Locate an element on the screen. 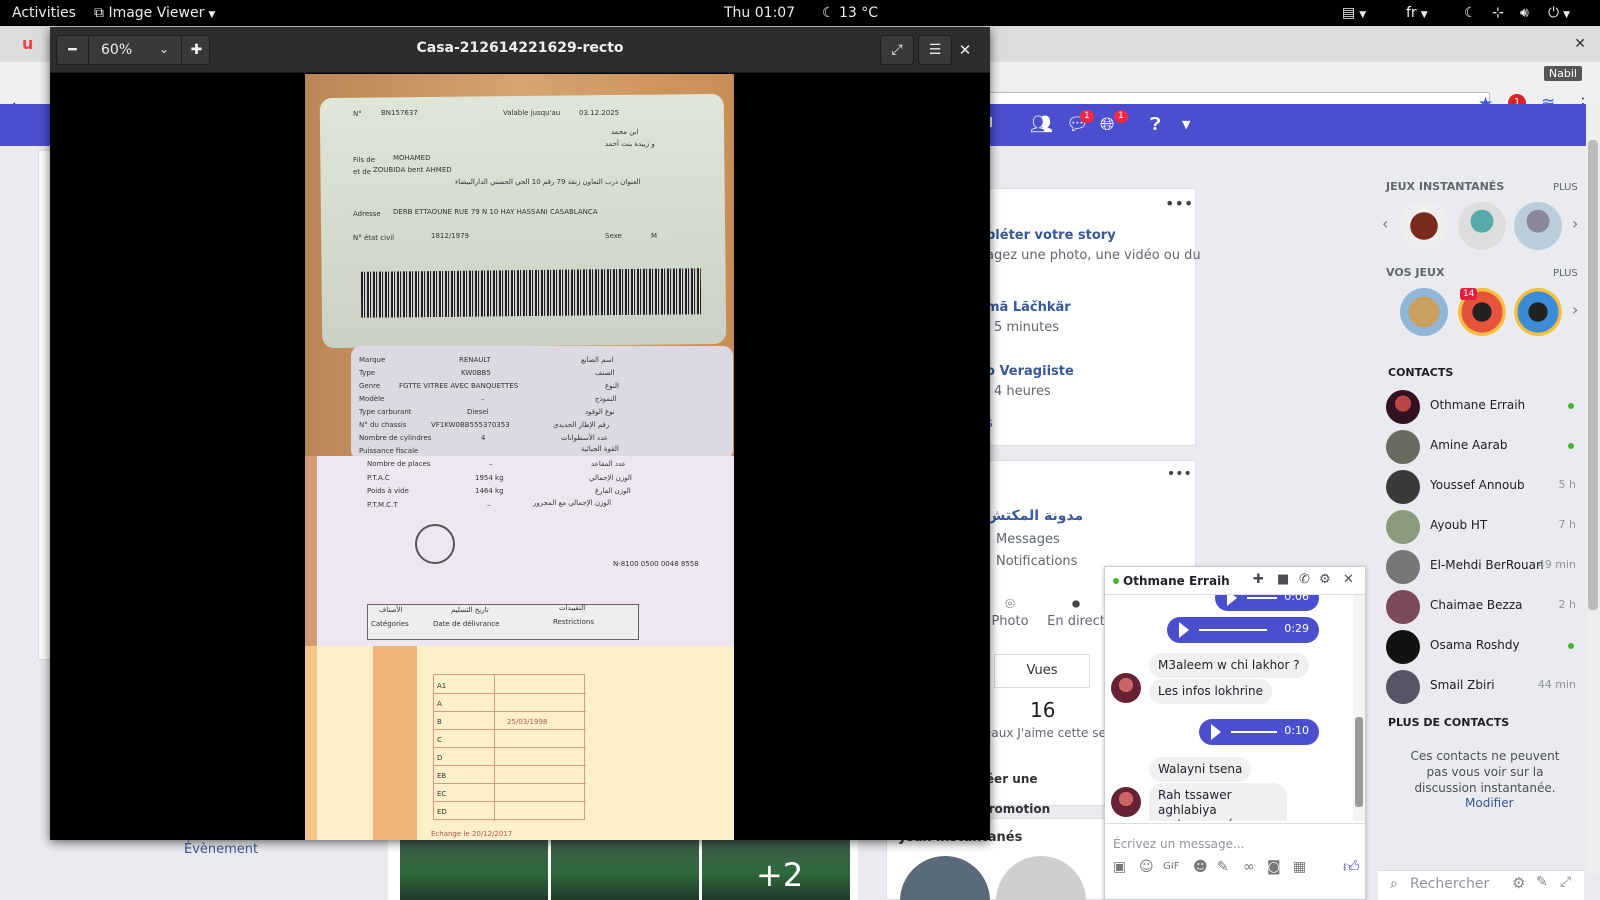  license-category: EC is located at coordinates (442, 794).